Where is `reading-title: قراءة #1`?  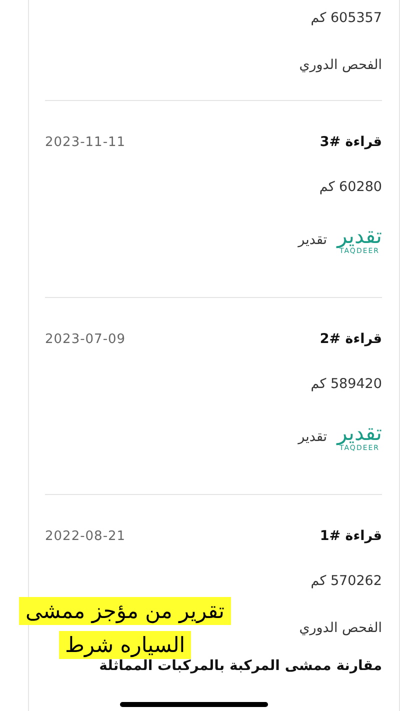
reading-title: قراءة #1 is located at coordinates (351, 536).